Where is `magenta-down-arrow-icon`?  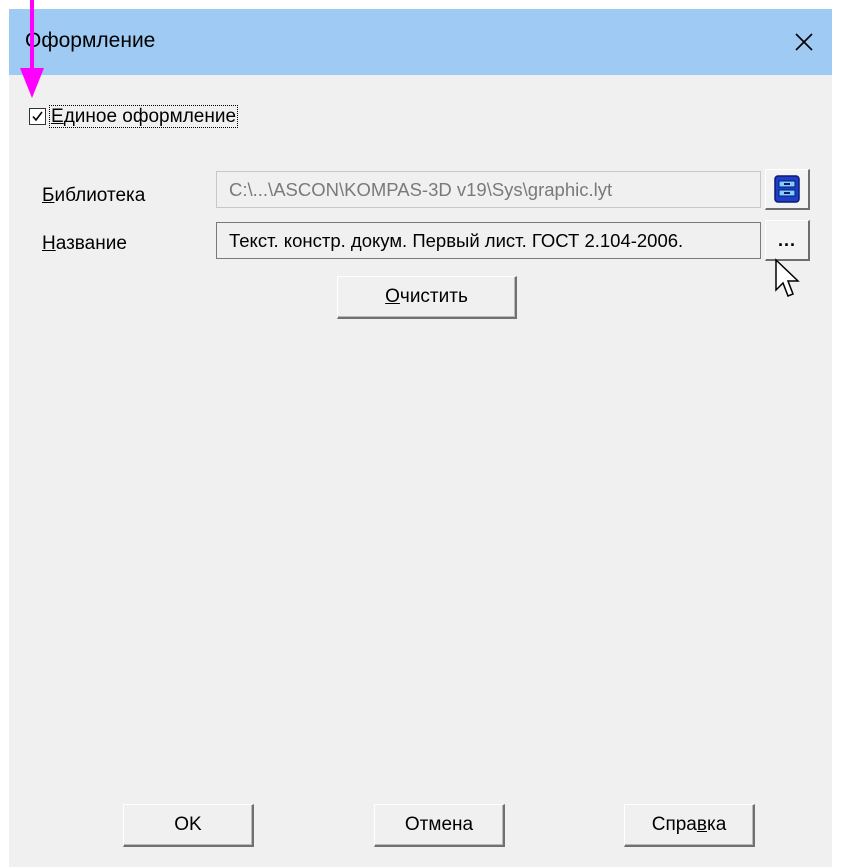 magenta-down-arrow-icon is located at coordinates (32, 49).